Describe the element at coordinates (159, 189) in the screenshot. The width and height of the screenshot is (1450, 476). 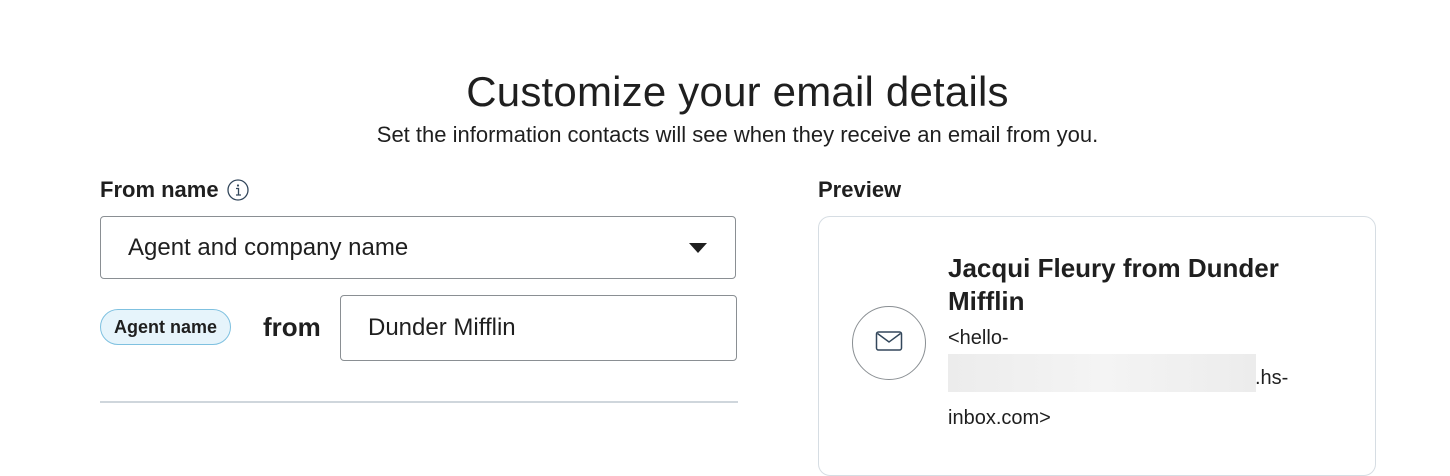
I see `from-name-label: From name` at that location.